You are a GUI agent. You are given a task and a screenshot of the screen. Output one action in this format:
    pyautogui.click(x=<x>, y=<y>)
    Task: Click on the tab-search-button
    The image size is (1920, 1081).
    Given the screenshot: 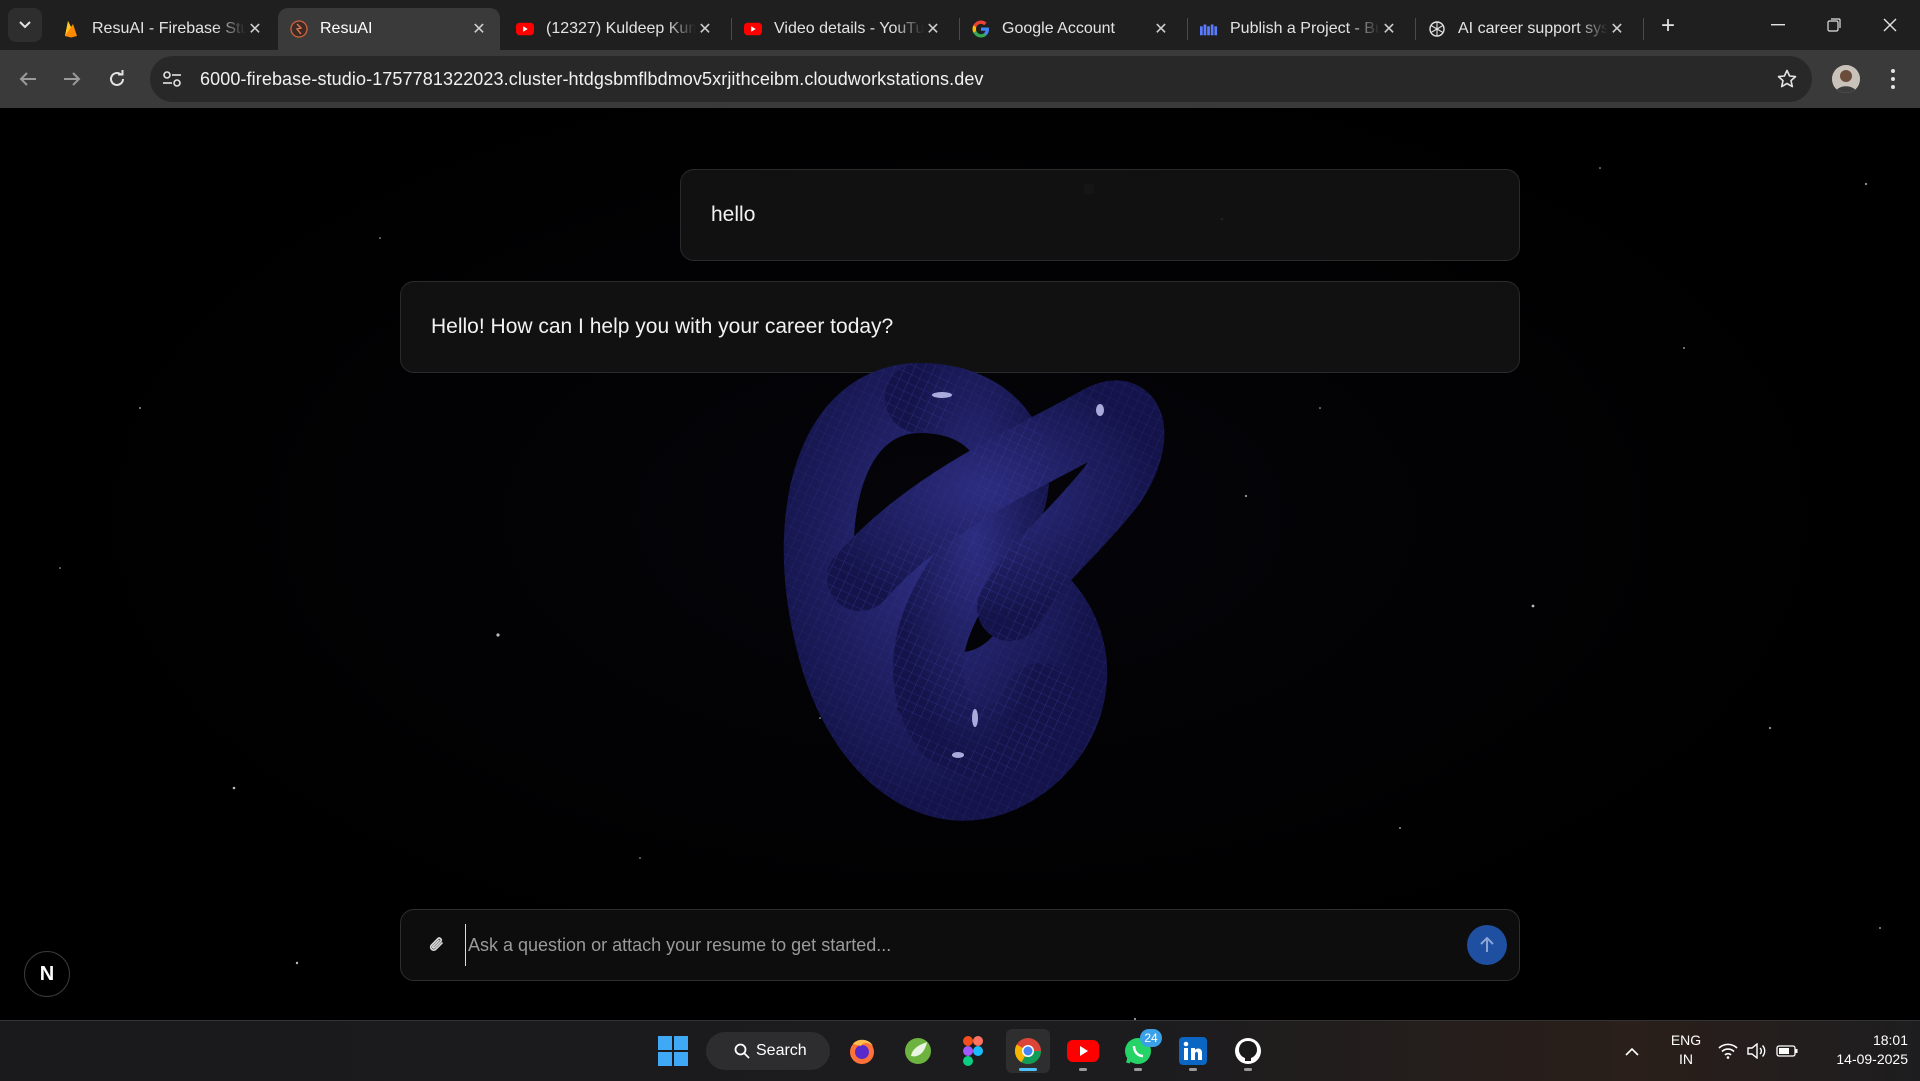 What is the action you would take?
    pyautogui.click(x=25, y=25)
    